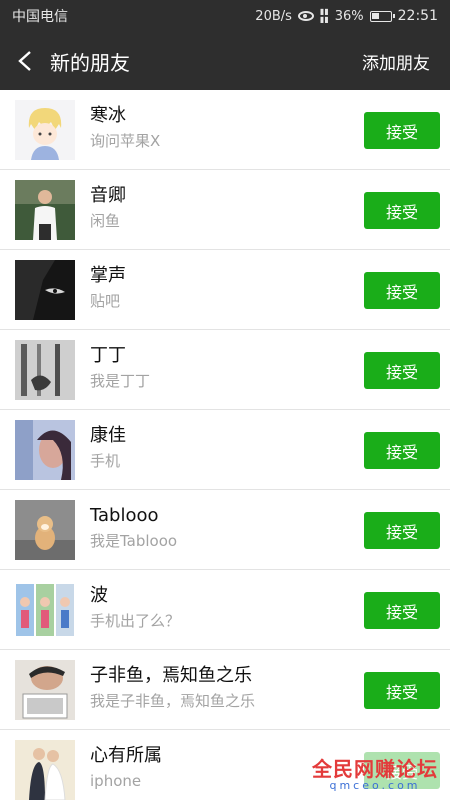 This screenshot has height=800, width=450. Describe the element at coordinates (324, 15) in the screenshot. I see `signal-icon: ▮▮ ▮▮` at that location.